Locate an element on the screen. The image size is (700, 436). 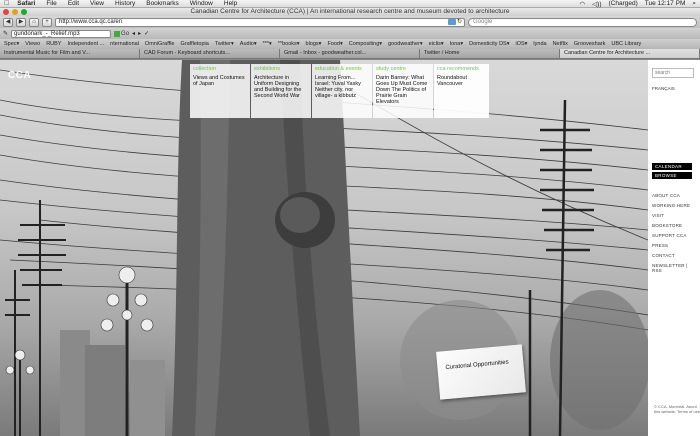
url-text: http://www.cca.qc.ca/en is located at coordinates (91, 21).